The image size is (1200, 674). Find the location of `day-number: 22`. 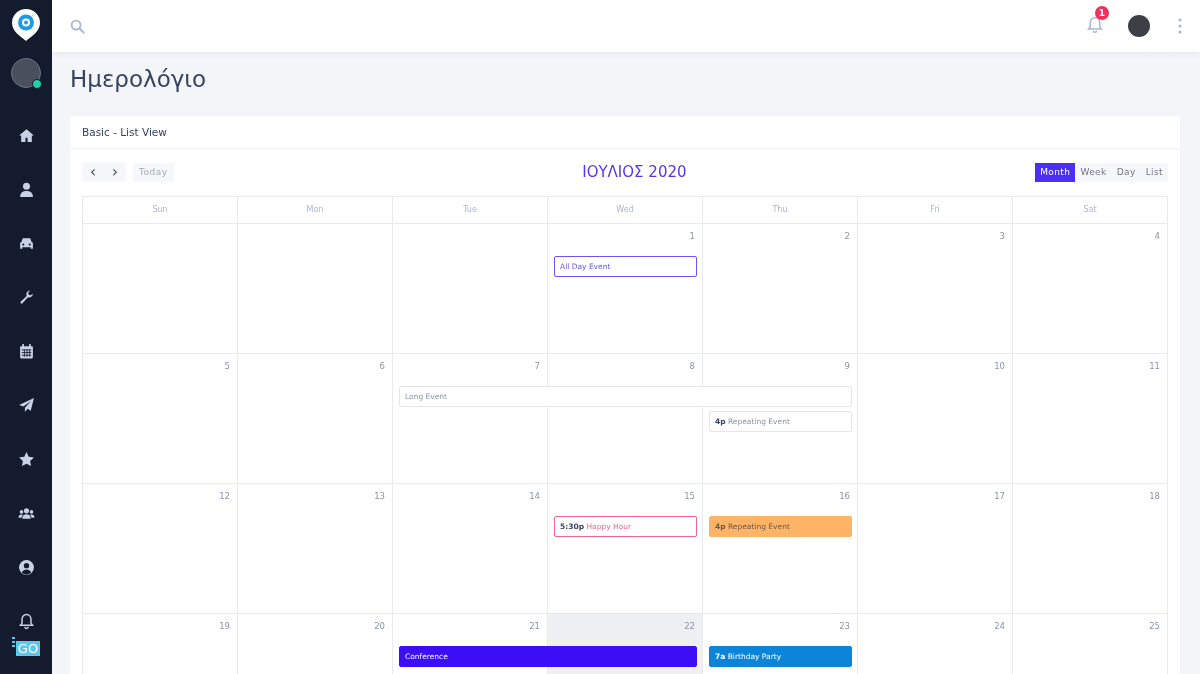

day-number: 22 is located at coordinates (689, 626).